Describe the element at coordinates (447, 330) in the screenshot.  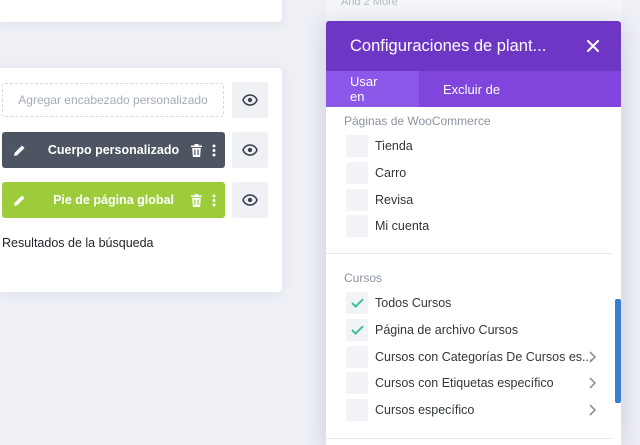
I see `option-label: Página de archivo Cursos` at that location.